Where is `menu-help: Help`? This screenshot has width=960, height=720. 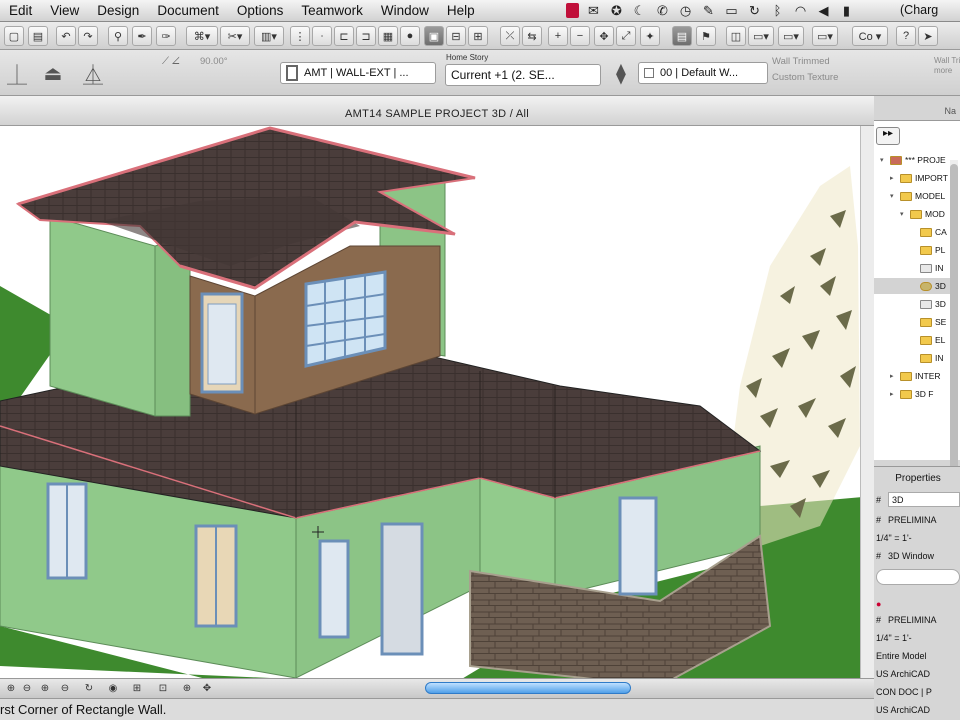 menu-help: Help is located at coordinates (461, 10).